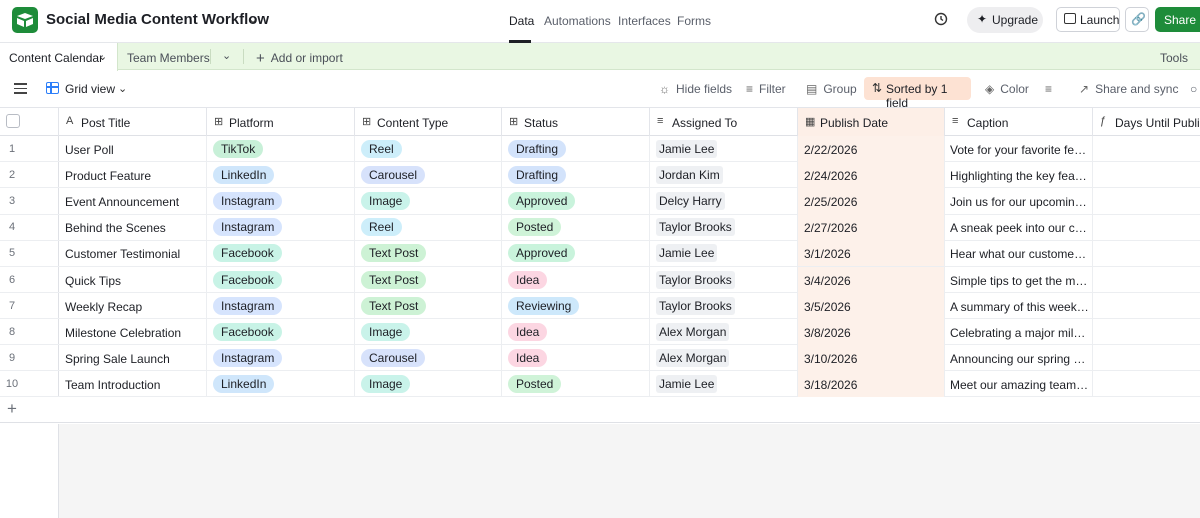 Image resolution: width=1200 pixels, height=518 pixels. Describe the element at coordinates (724, 175) in the screenshot. I see `cell-assigned: Jordan Kim` at that location.